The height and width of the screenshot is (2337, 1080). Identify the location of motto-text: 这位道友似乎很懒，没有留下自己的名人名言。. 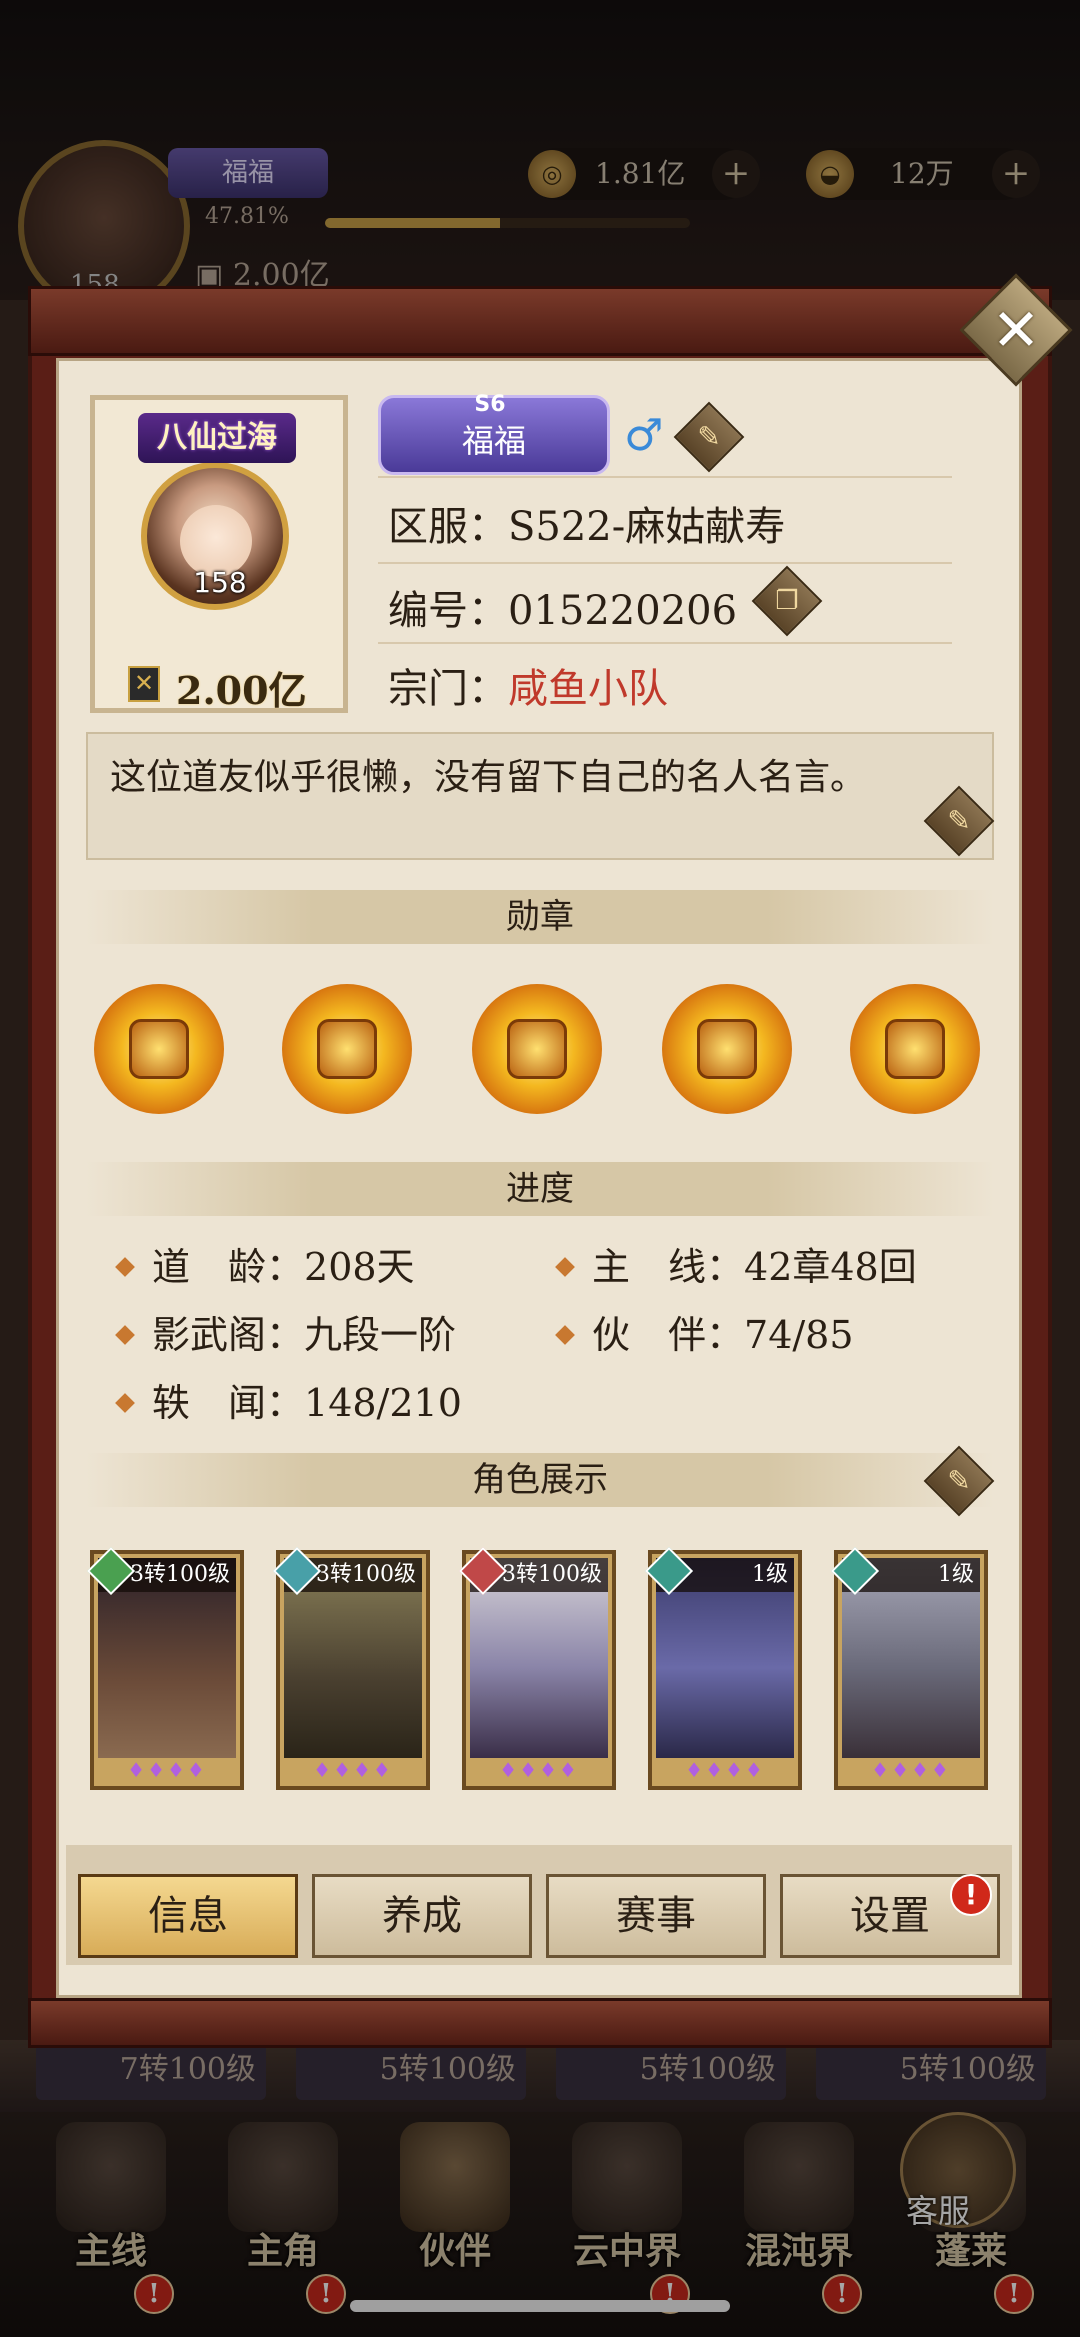
(488, 777).